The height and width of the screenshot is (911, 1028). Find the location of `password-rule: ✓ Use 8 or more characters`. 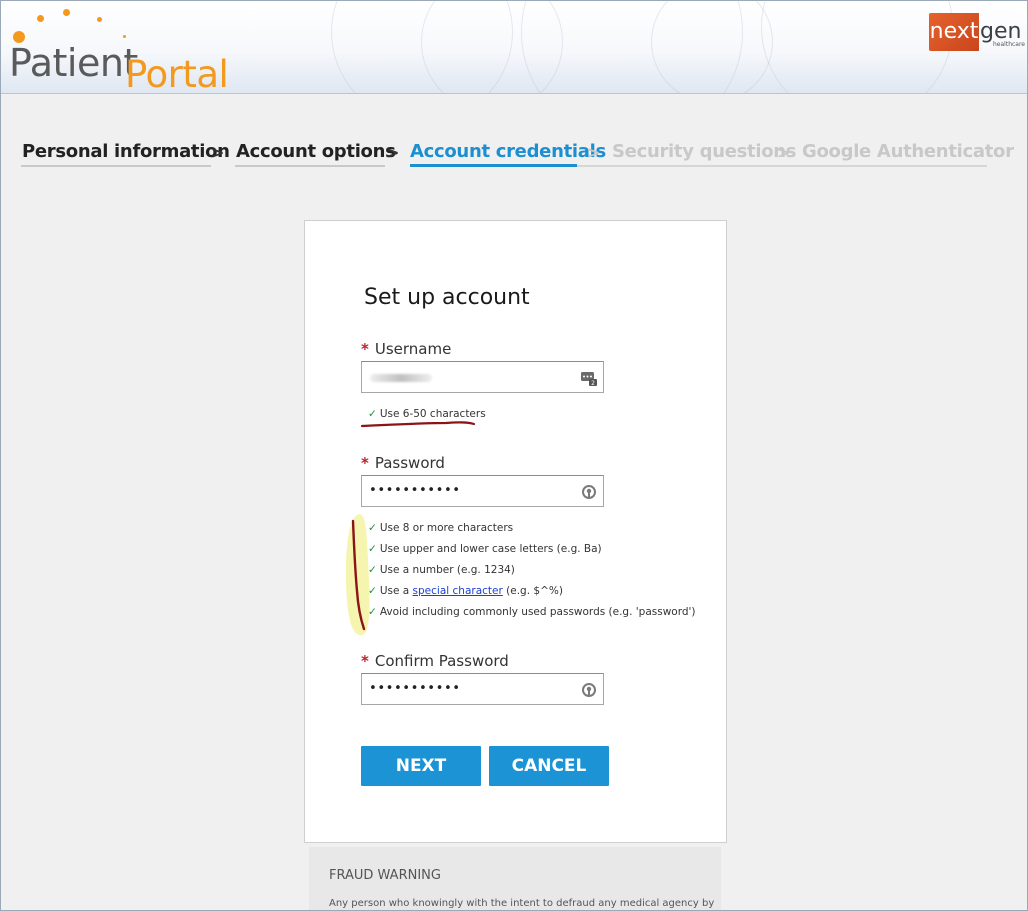

password-rule: ✓ Use 8 or more characters is located at coordinates (441, 528).